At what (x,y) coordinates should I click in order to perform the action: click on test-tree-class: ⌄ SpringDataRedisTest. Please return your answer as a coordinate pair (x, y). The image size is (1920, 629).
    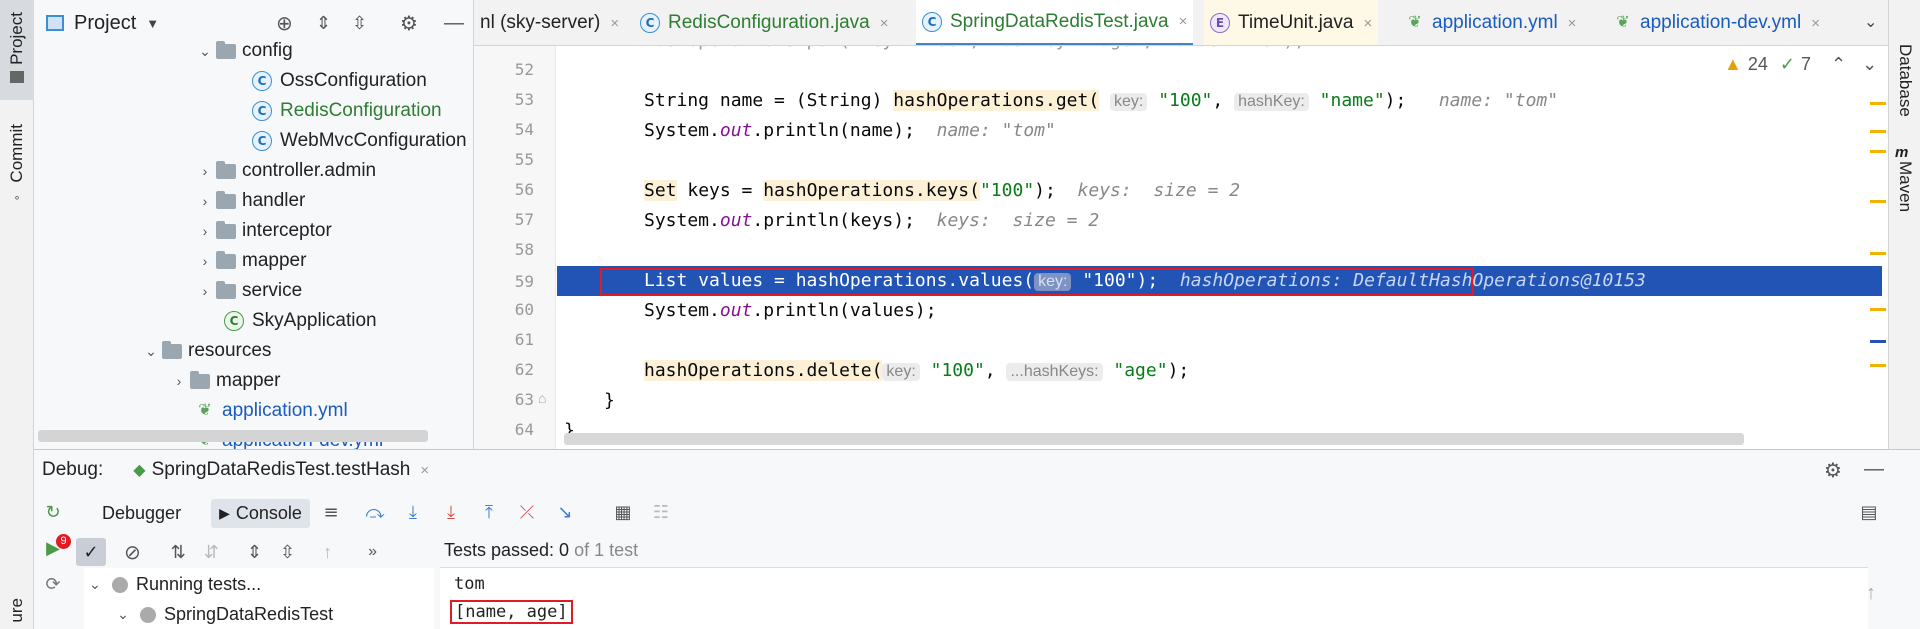
    Looking at the image, I should click on (222, 614).